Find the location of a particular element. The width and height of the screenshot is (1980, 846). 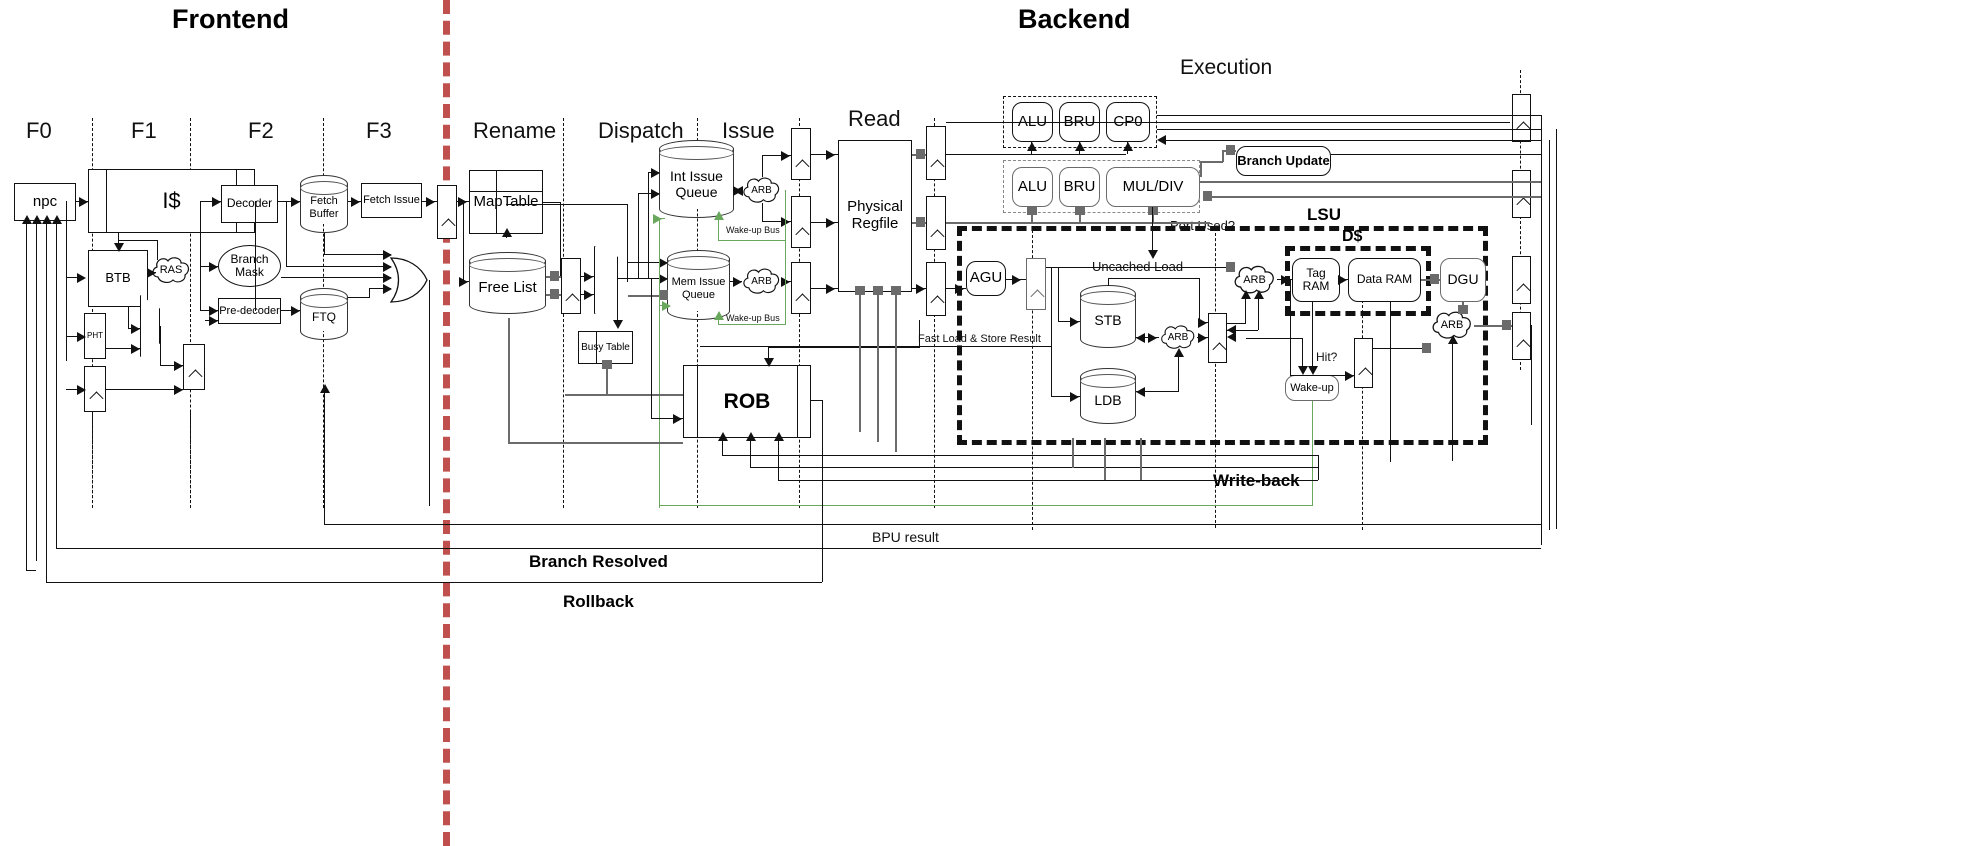

pipeline-reg-dcache-out is located at coordinates (1363, 363).